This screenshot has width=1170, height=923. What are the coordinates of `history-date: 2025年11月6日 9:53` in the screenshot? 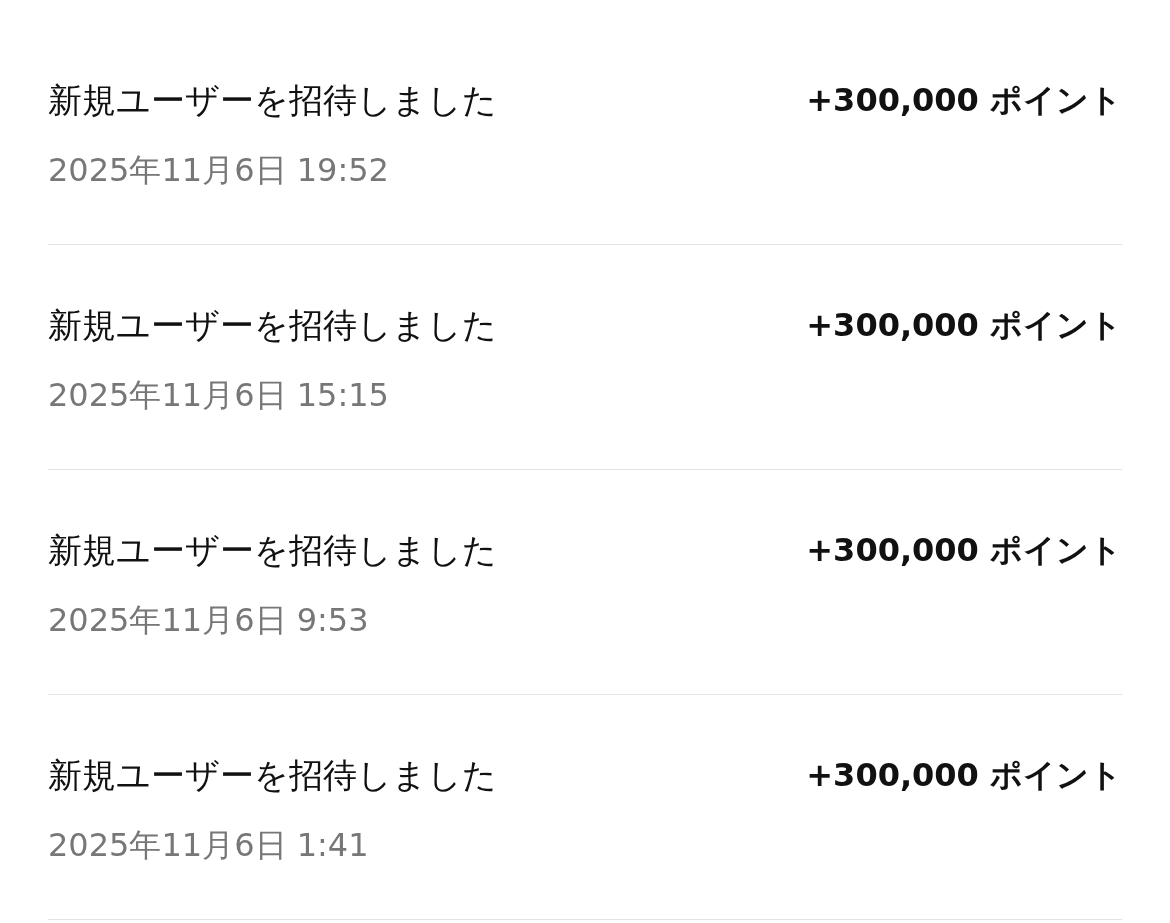 It's located at (208, 620).